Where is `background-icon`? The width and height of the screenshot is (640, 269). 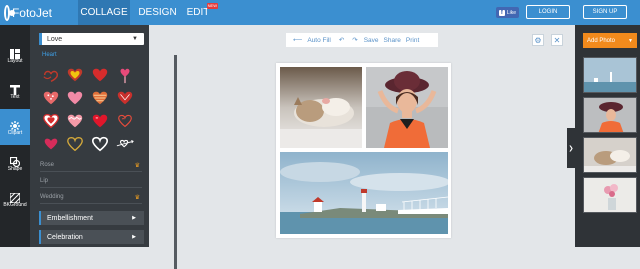 background-icon is located at coordinates (15, 197).